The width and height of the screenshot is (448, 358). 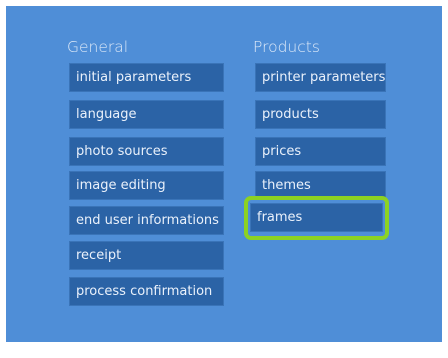 What do you see at coordinates (320, 114) in the screenshot?
I see `products-item-products: products` at bounding box center [320, 114].